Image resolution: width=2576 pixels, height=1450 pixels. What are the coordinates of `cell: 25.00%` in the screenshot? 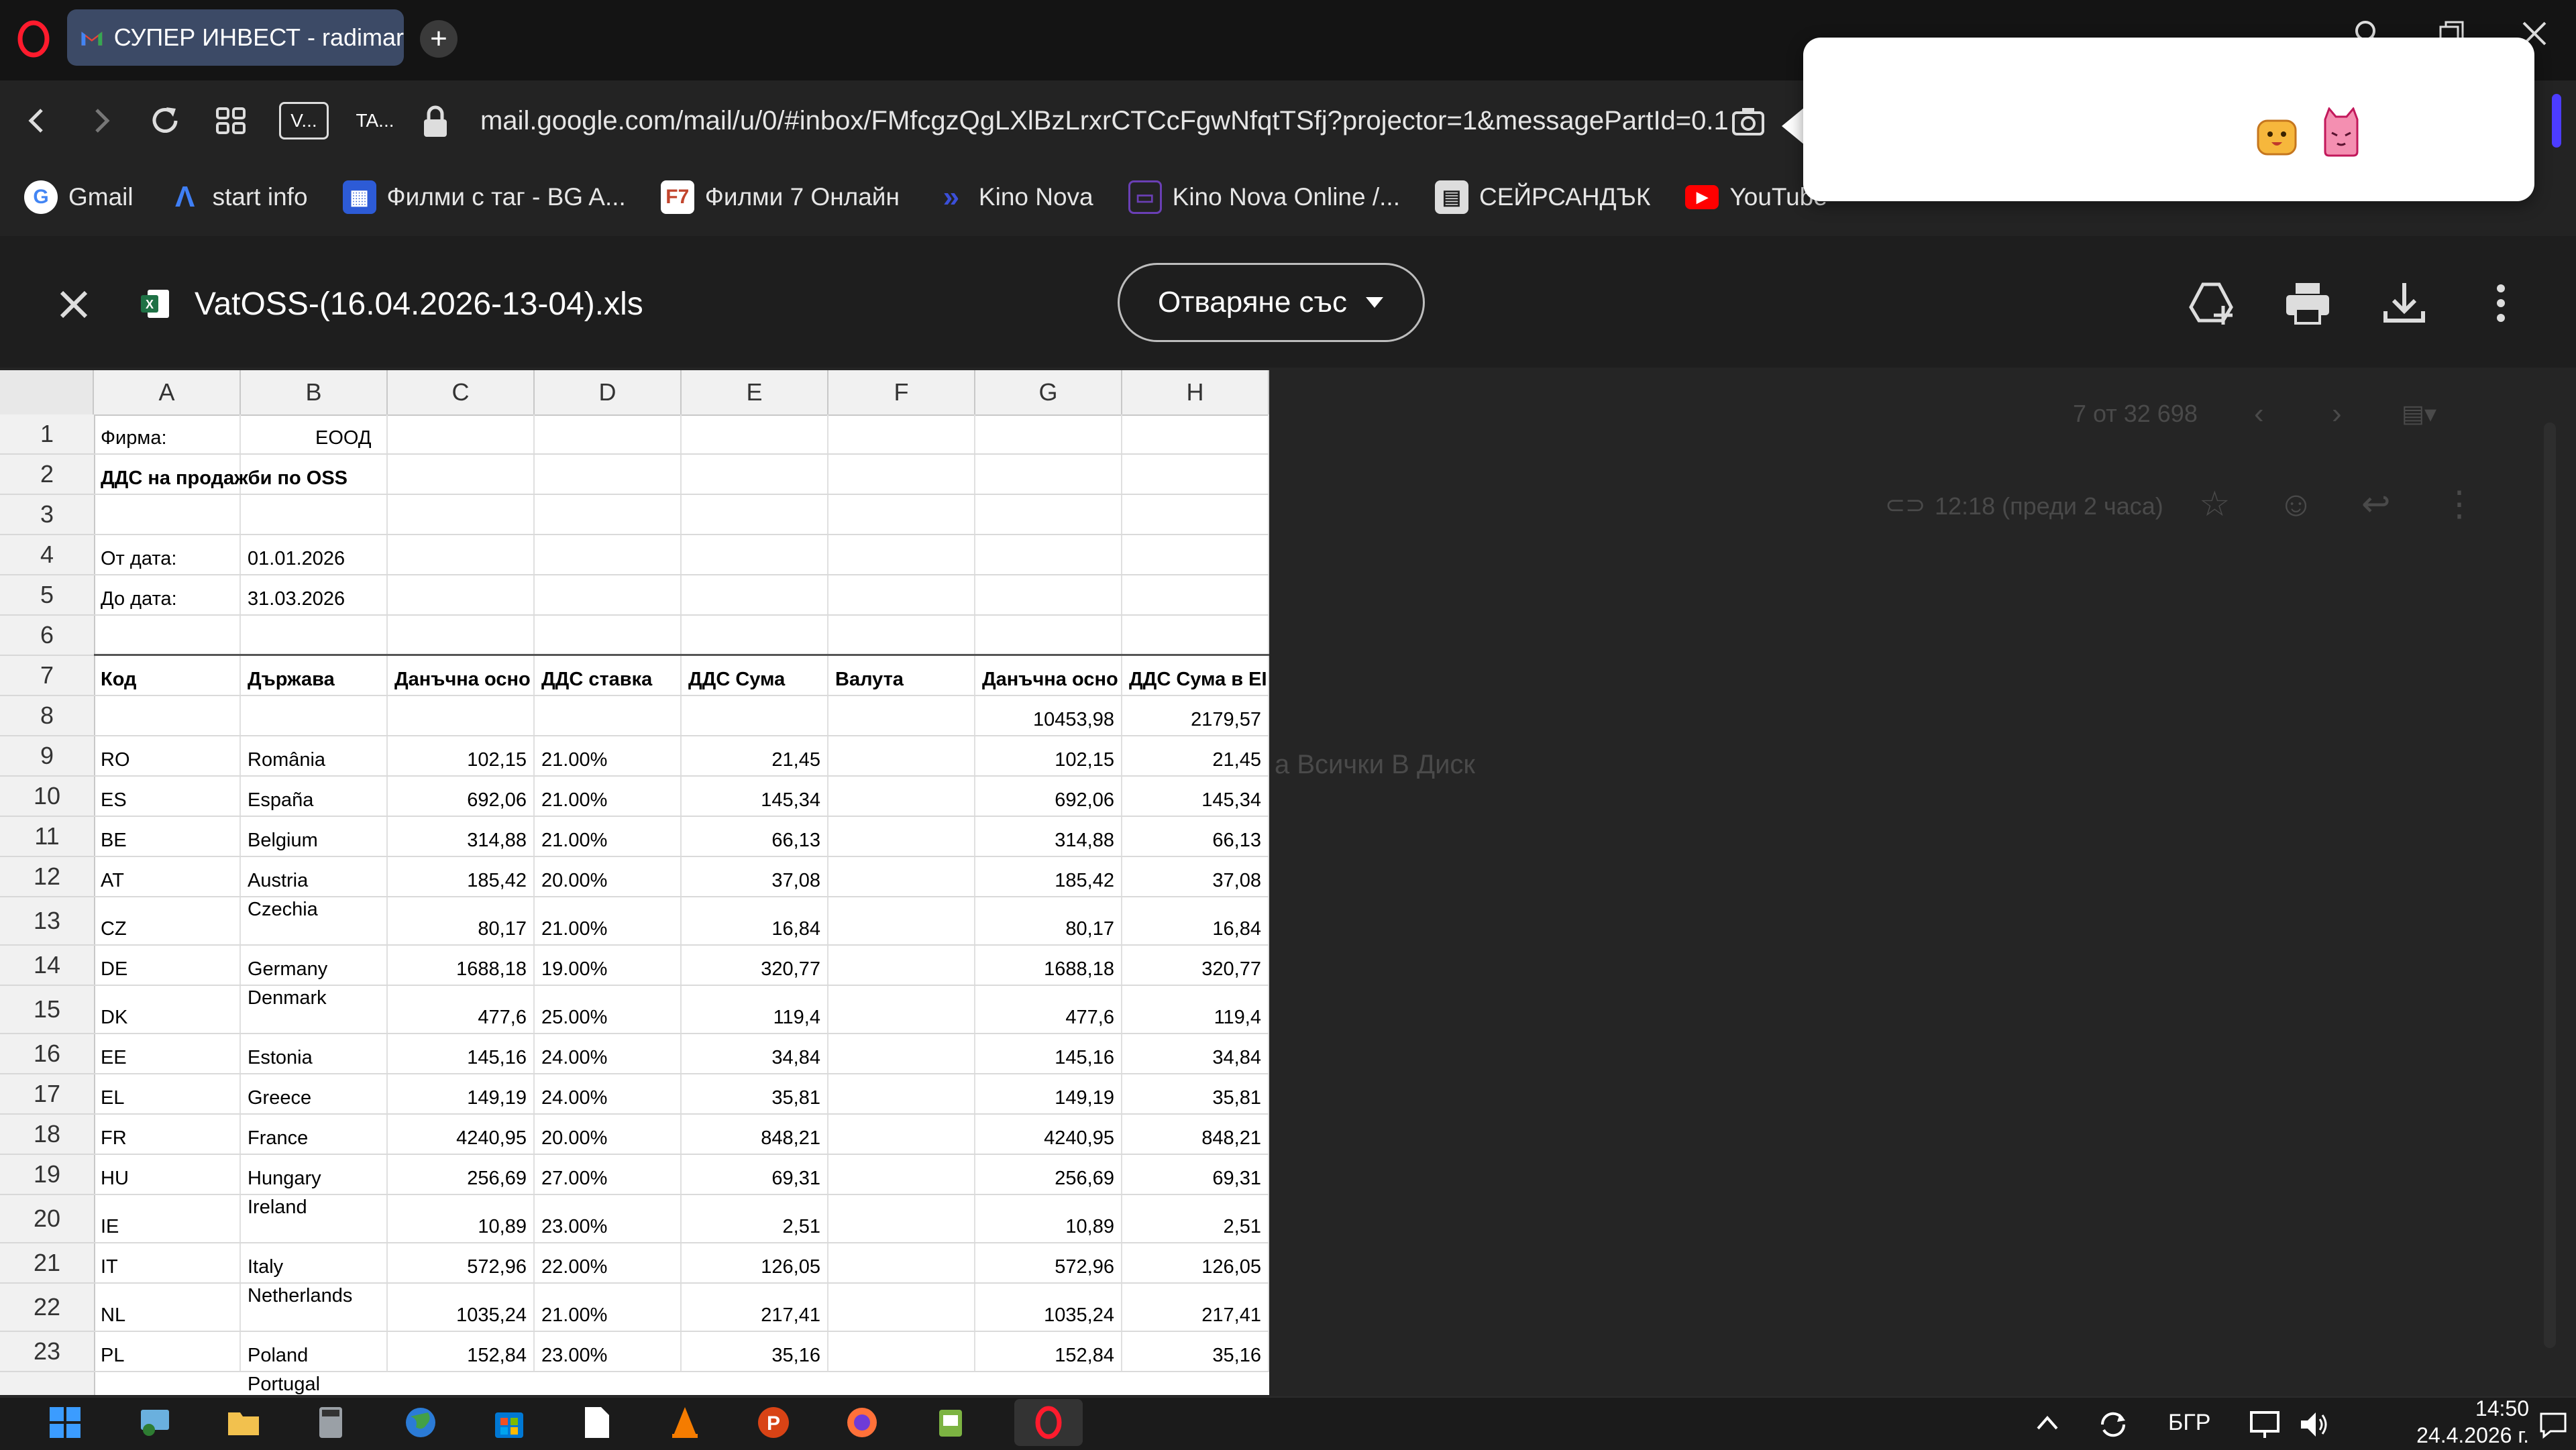 It's located at (608, 1009).